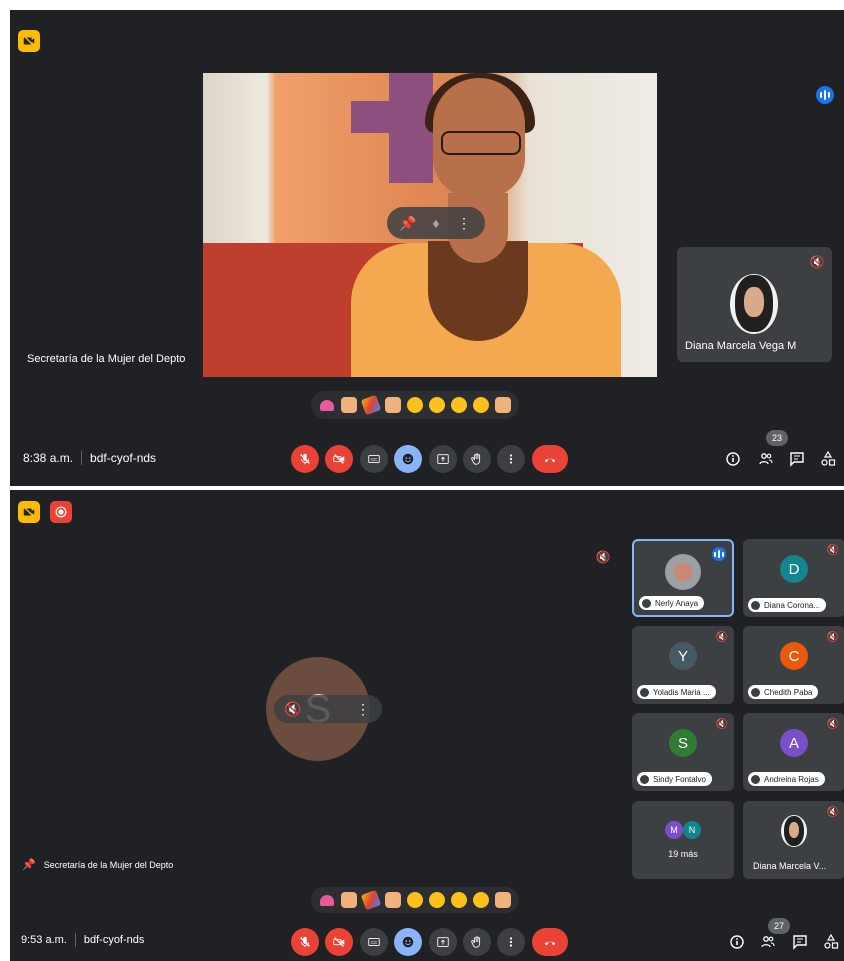 Image resolution: width=844 pixels, height=961 pixels. What do you see at coordinates (794, 569) in the screenshot?
I see `participant-avatar: D` at bounding box center [794, 569].